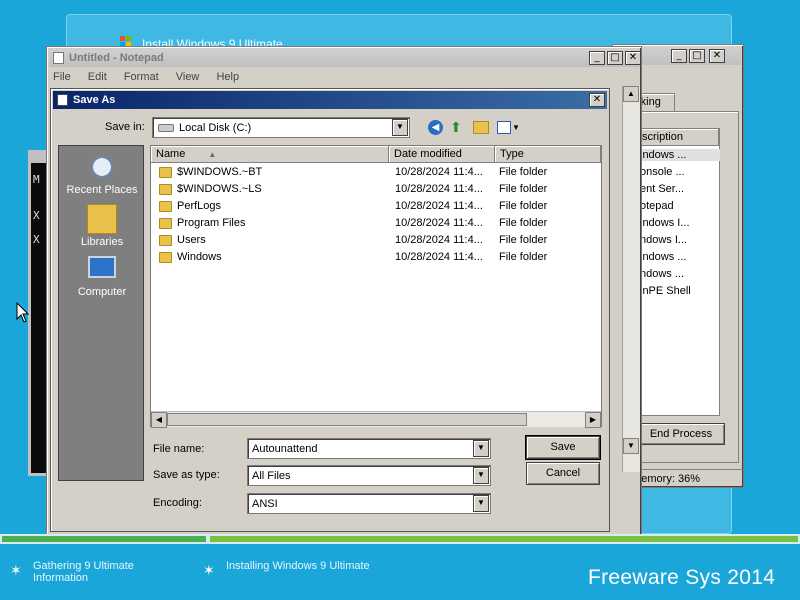  What do you see at coordinates (631, 279) in the screenshot?
I see `notepad-scrollbar: ▲ ▼` at bounding box center [631, 279].